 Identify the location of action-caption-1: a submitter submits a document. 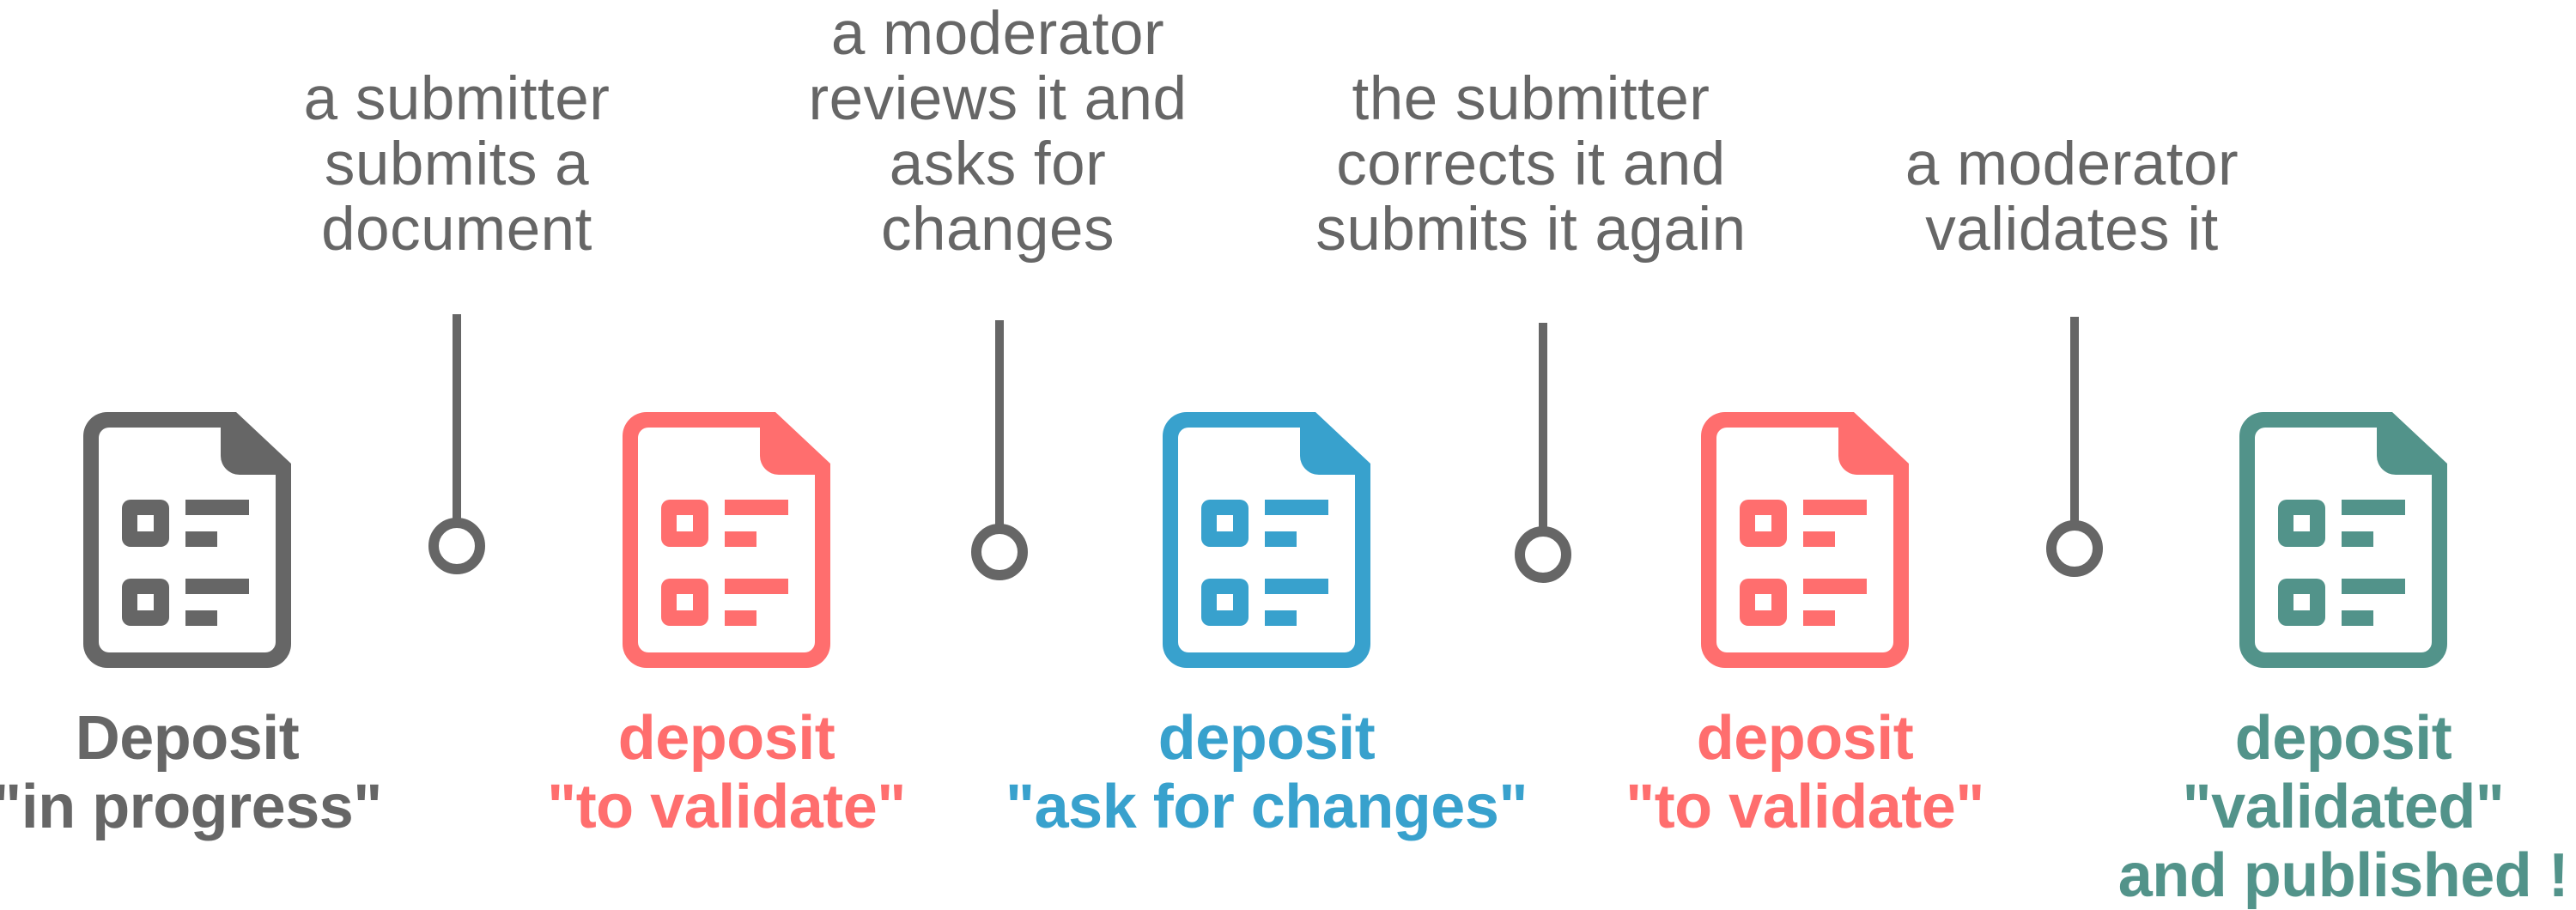
(457, 165).